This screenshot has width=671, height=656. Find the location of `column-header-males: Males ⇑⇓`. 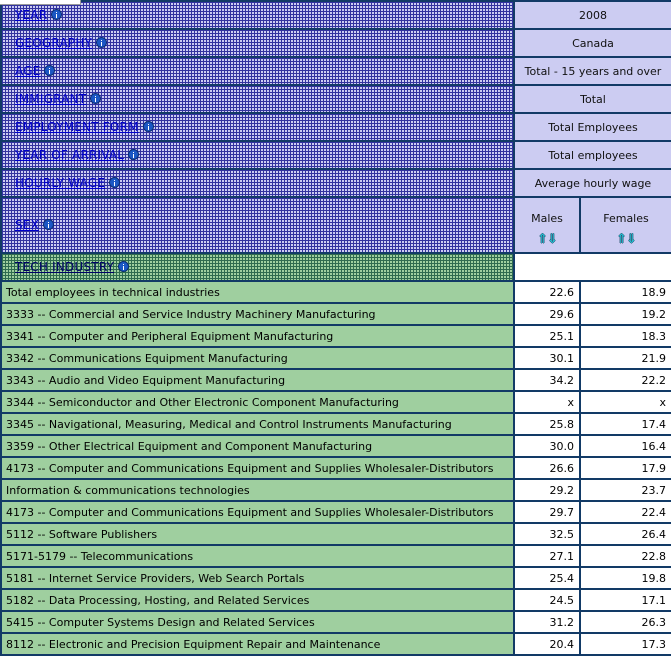

column-header-males: Males ⇑⇓ is located at coordinates (547, 225).